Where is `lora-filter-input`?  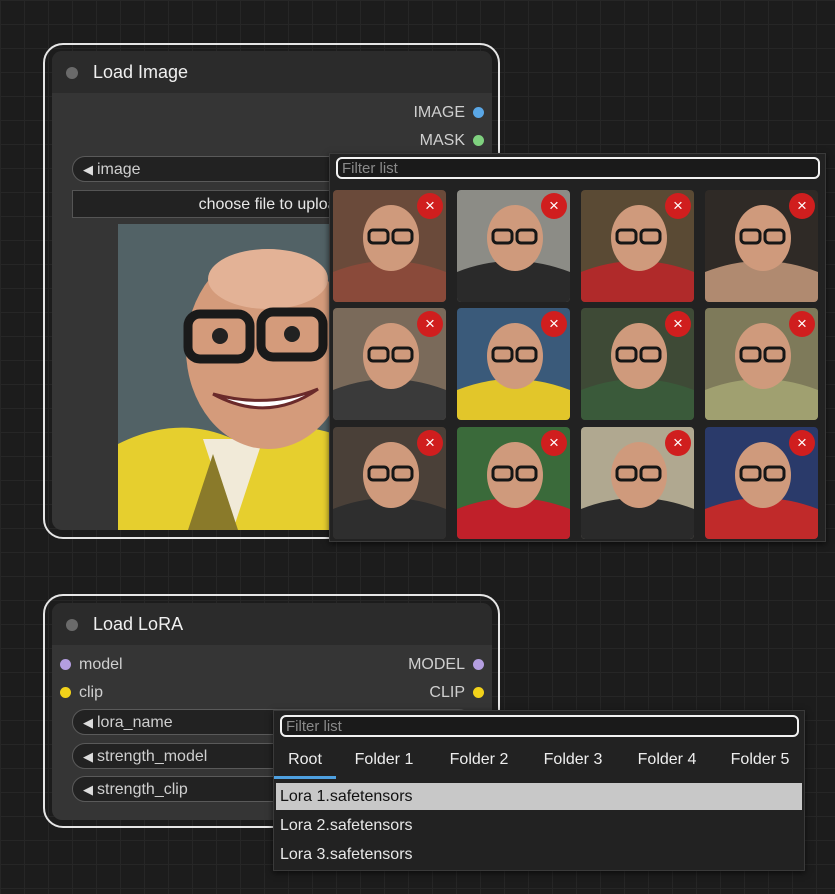
lora-filter-input is located at coordinates (539, 726).